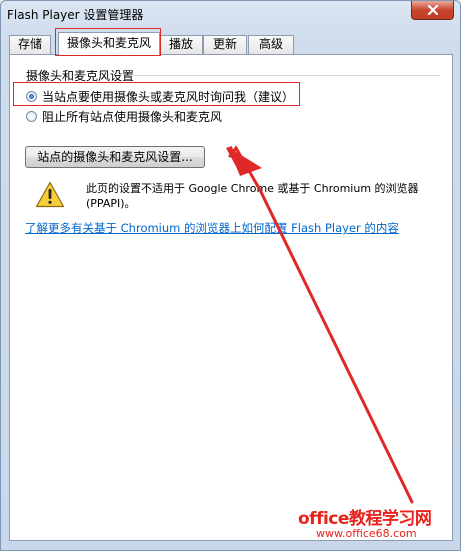  What do you see at coordinates (271, 44) in the screenshot?
I see `tab-advanced: 高级` at bounding box center [271, 44].